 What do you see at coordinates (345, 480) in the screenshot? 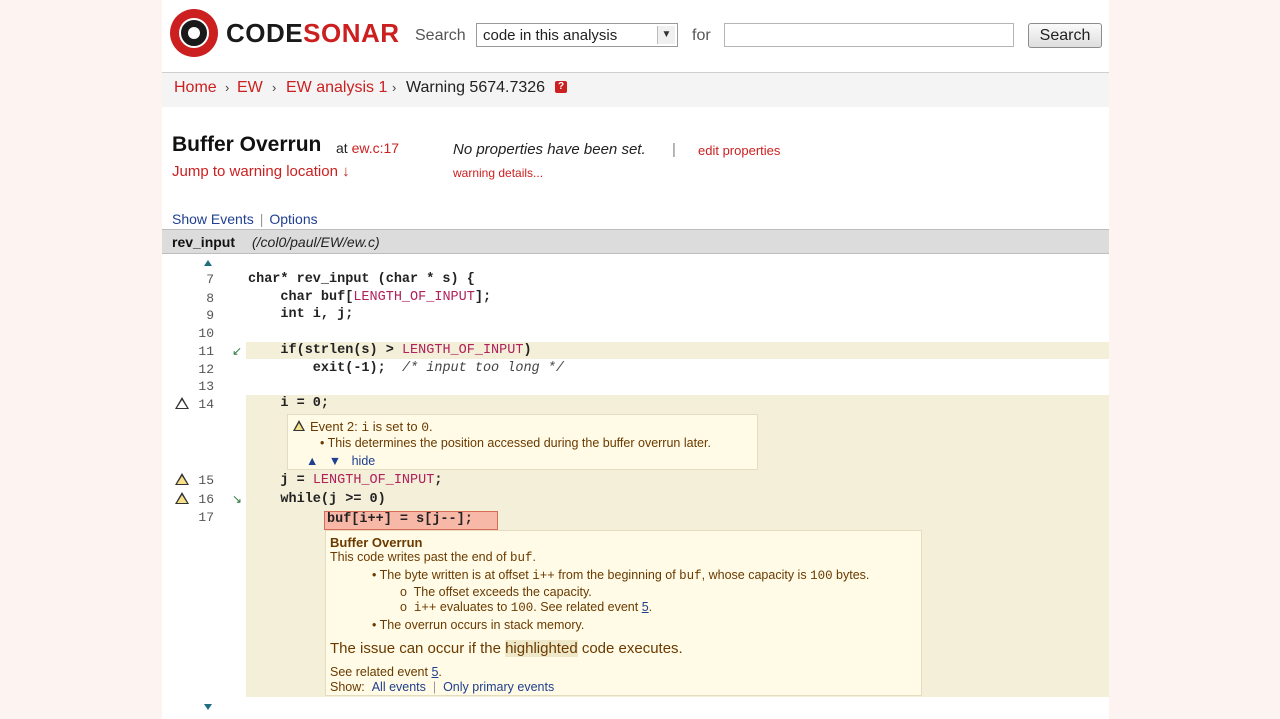
I see `code-line-15: j = LENGTH_OF_INPUT;` at bounding box center [345, 480].